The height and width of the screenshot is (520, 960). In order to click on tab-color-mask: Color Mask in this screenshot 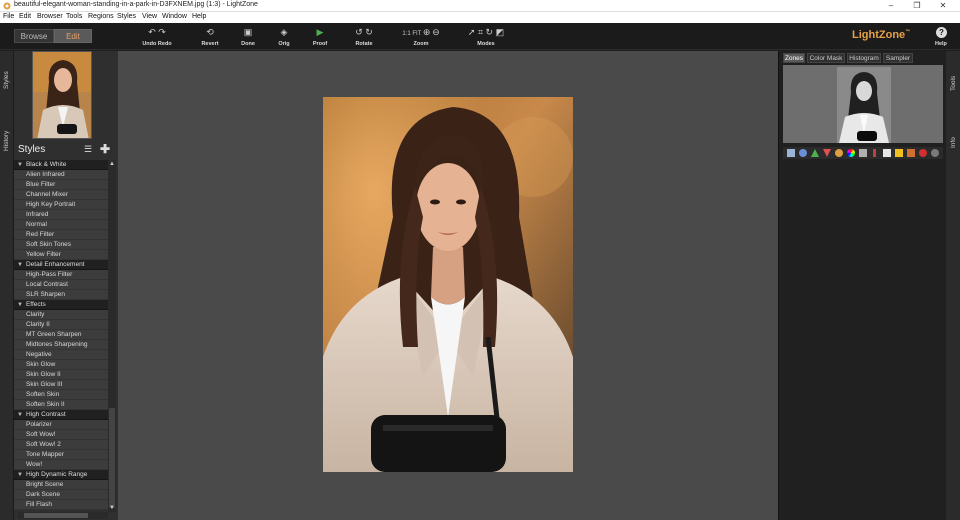, I will do `click(826, 58)`.